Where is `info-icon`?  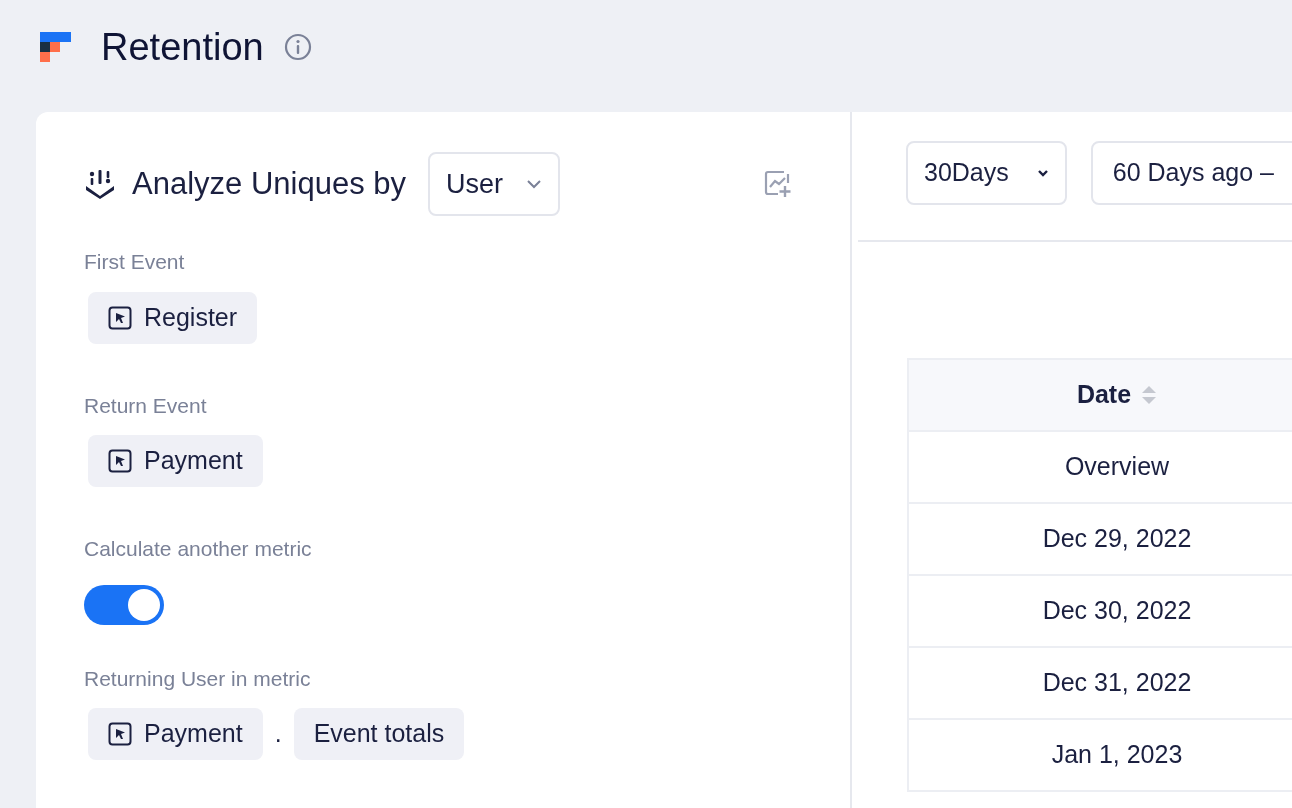
info-icon is located at coordinates (297, 47).